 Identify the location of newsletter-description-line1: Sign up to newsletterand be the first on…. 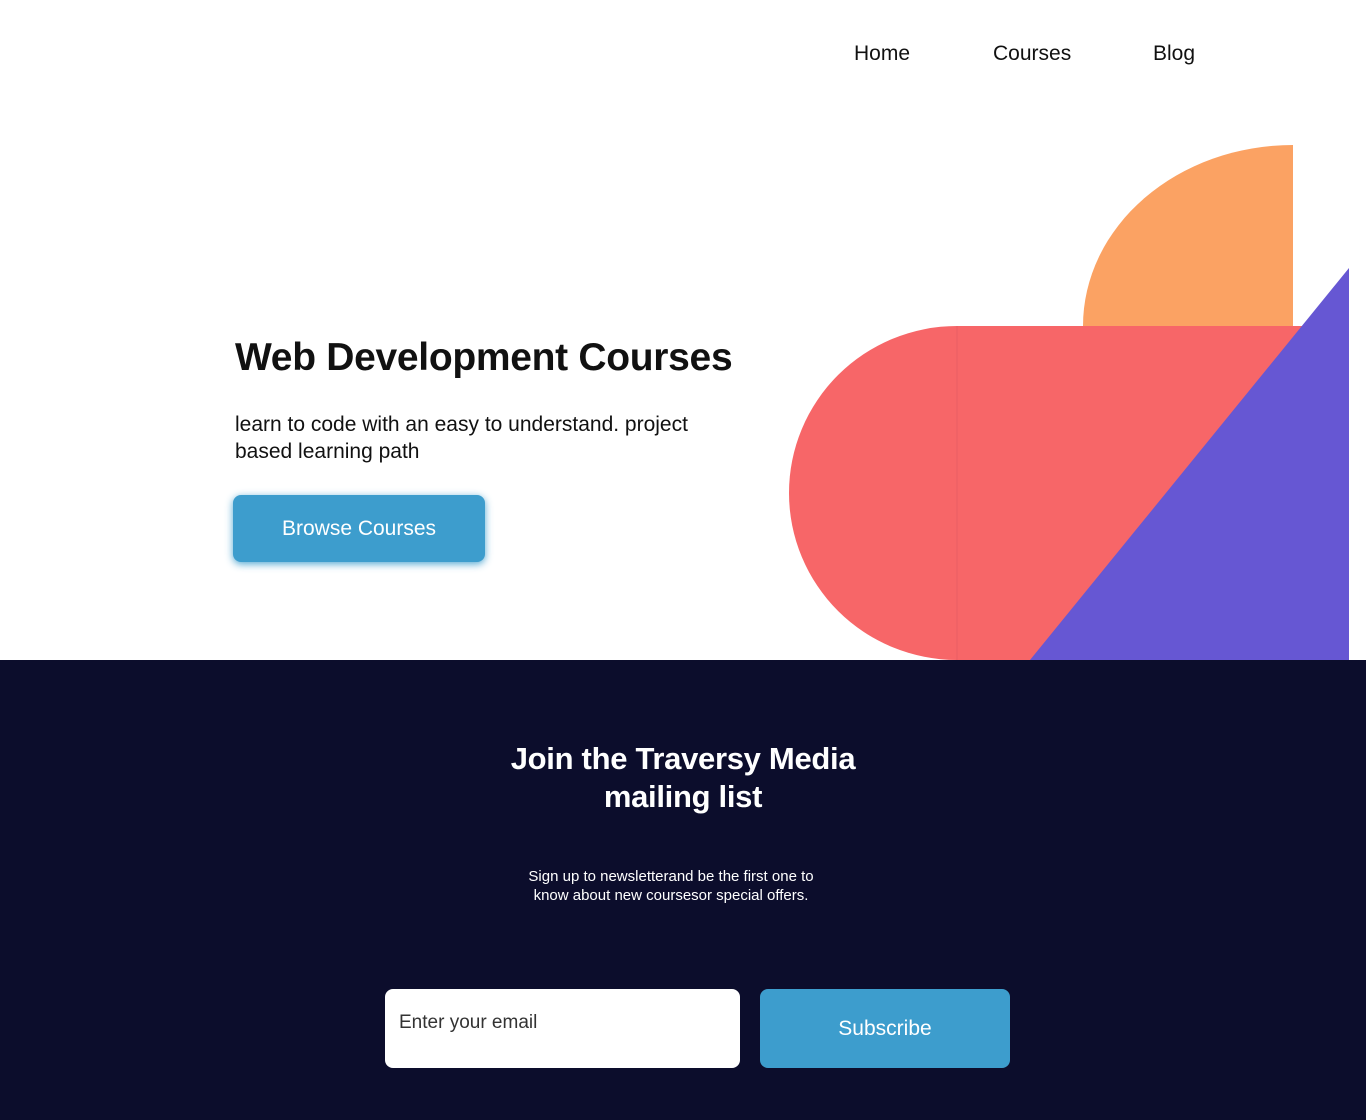
(671, 876).